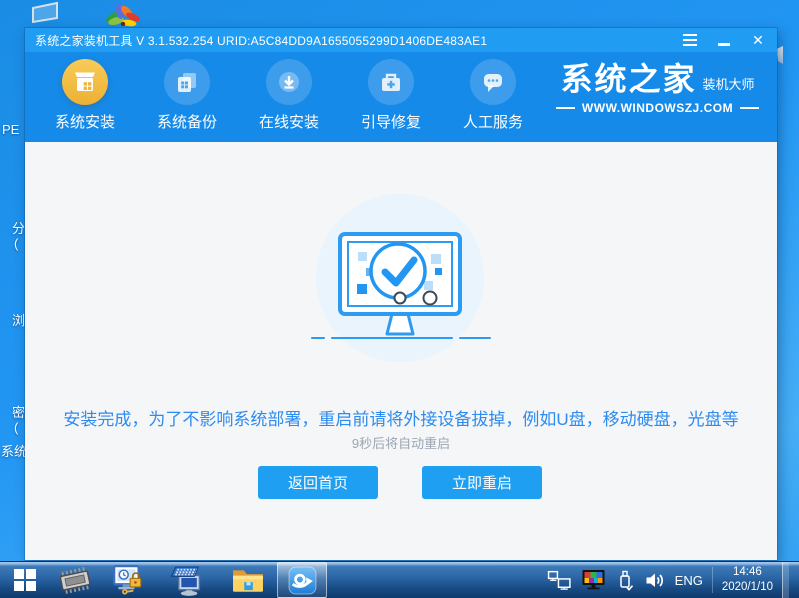  I want to click on taskbar-file-explorer-app, so click(248, 580).